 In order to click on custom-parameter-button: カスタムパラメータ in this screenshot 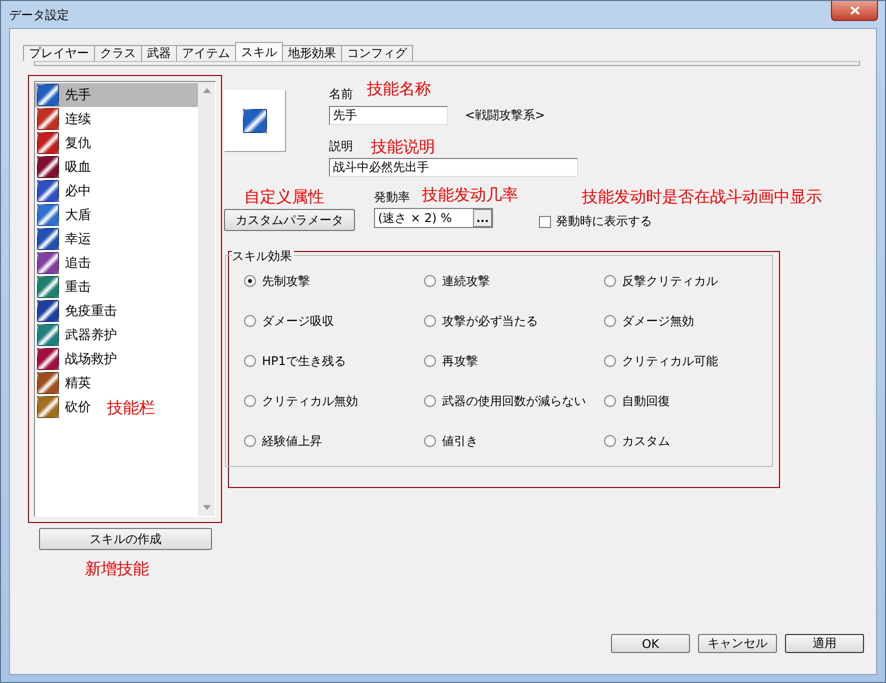, I will do `click(289, 220)`.